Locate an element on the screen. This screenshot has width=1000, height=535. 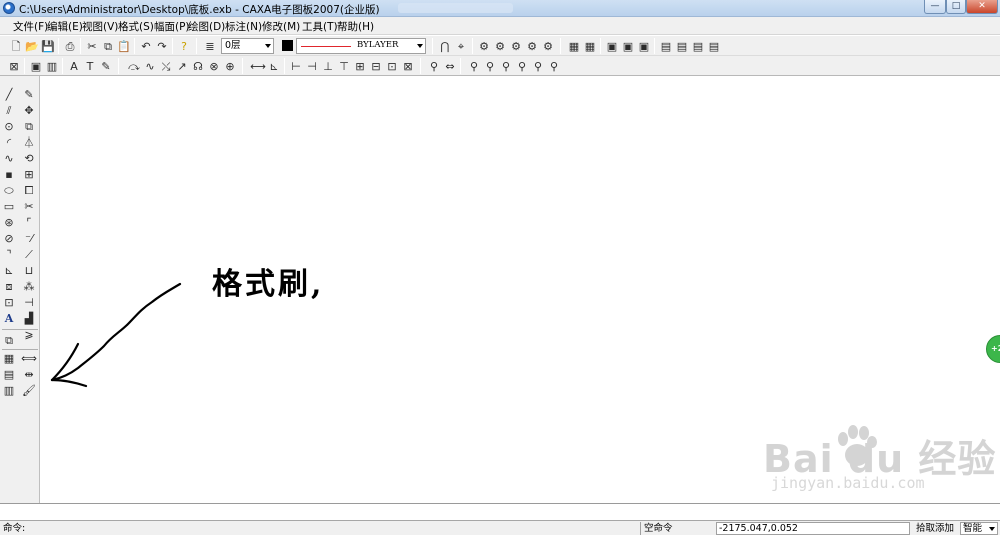
edit2-icon: ⩾ is located at coordinates (29, 334).